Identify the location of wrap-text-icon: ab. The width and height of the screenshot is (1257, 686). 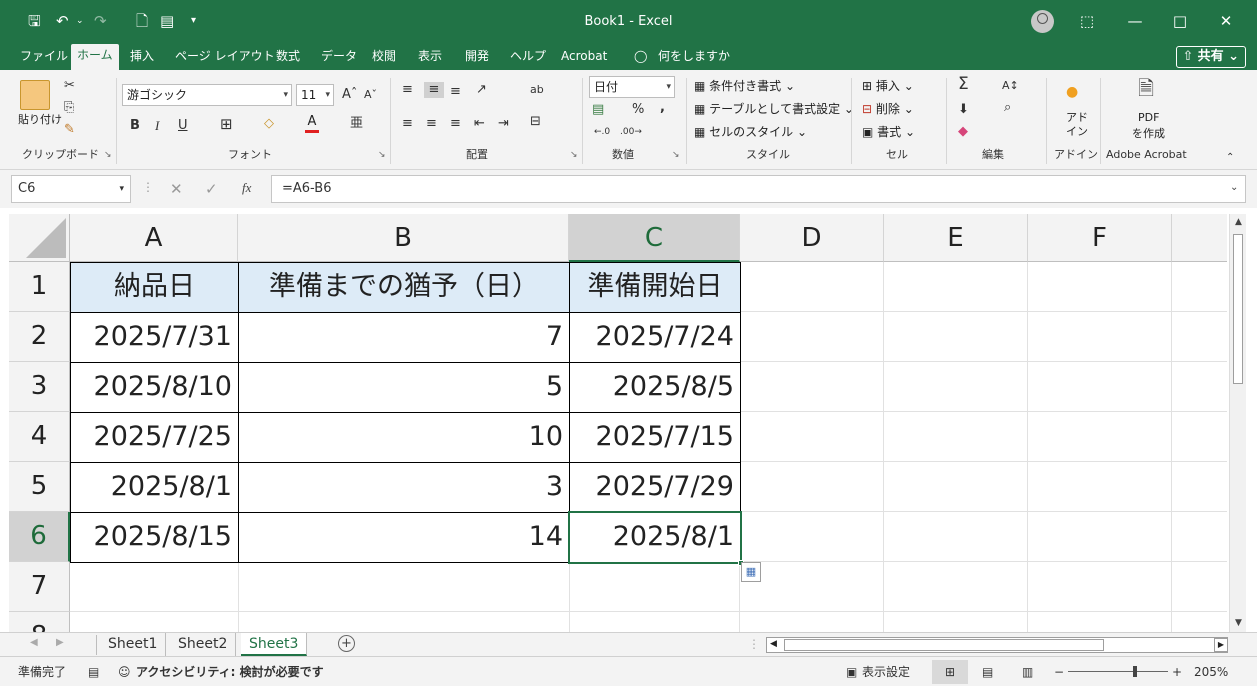
(537, 90).